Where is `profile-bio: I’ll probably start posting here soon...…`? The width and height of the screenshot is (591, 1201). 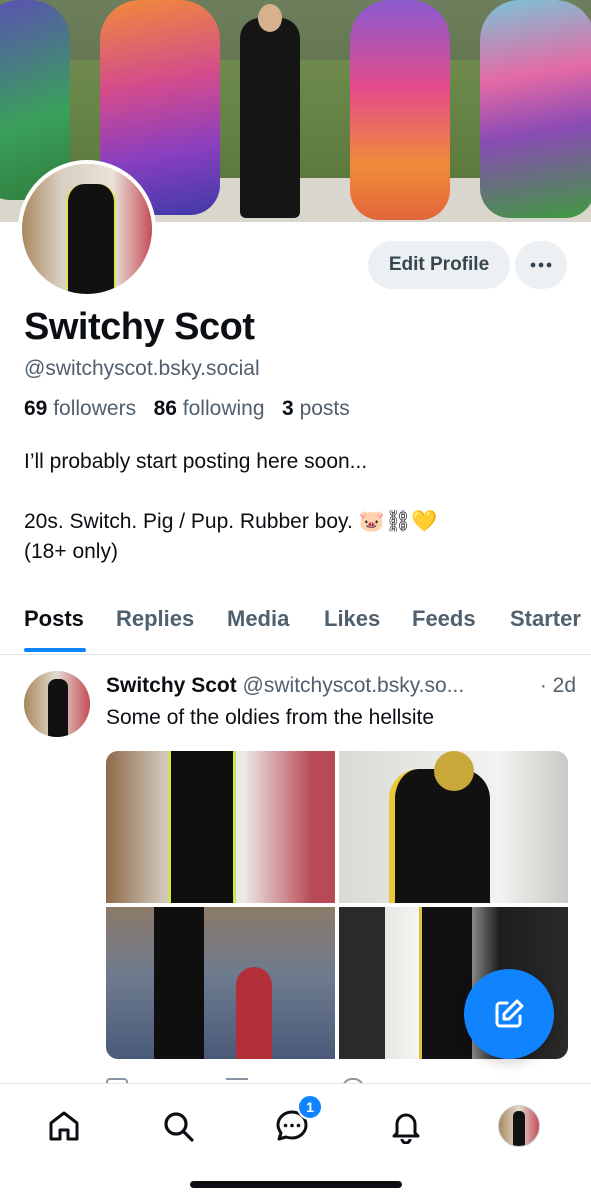
profile-bio: I’ll probably start posting here soon...… is located at coordinates (294, 507).